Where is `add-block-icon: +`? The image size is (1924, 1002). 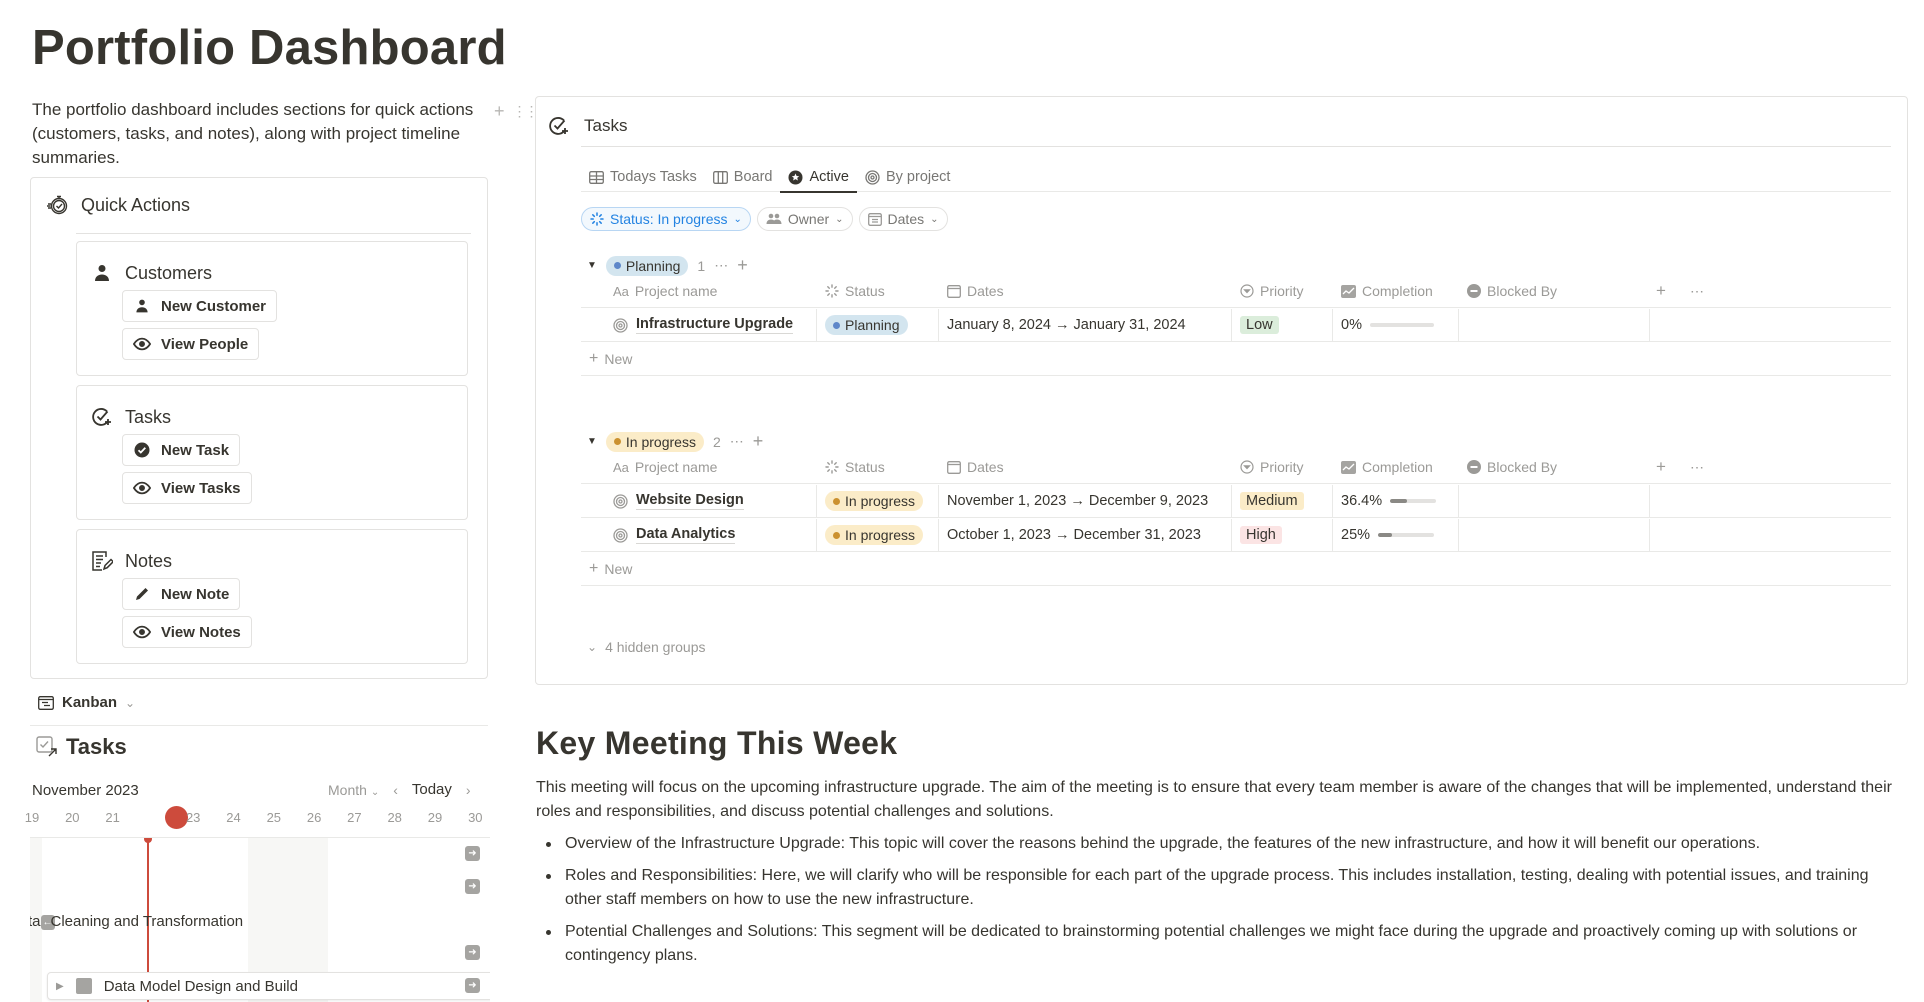
add-block-icon: + is located at coordinates (499, 111).